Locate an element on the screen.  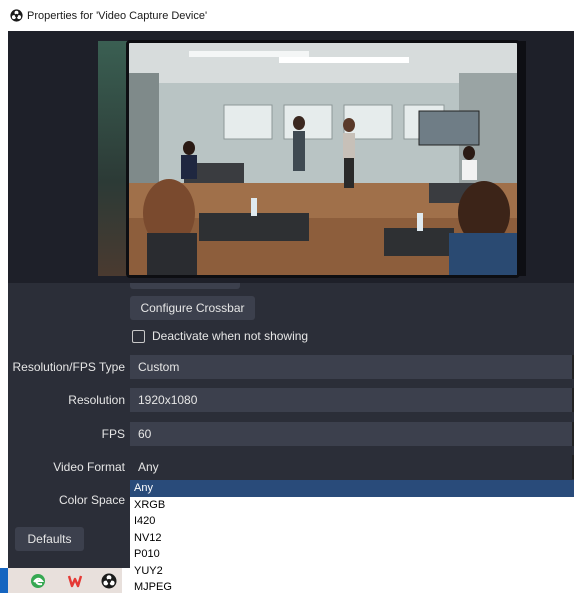
hidden-button-edge is located at coordinates (185, 286).